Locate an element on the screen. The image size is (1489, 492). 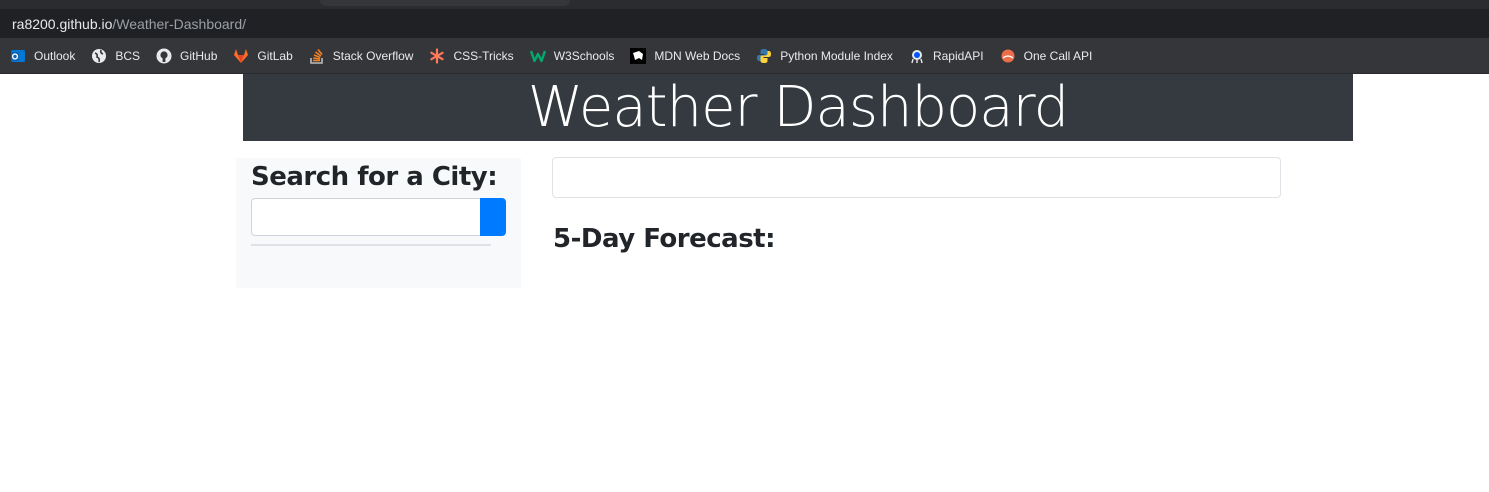
bookmark-github: GitHub is located at coordinates (186, 56).